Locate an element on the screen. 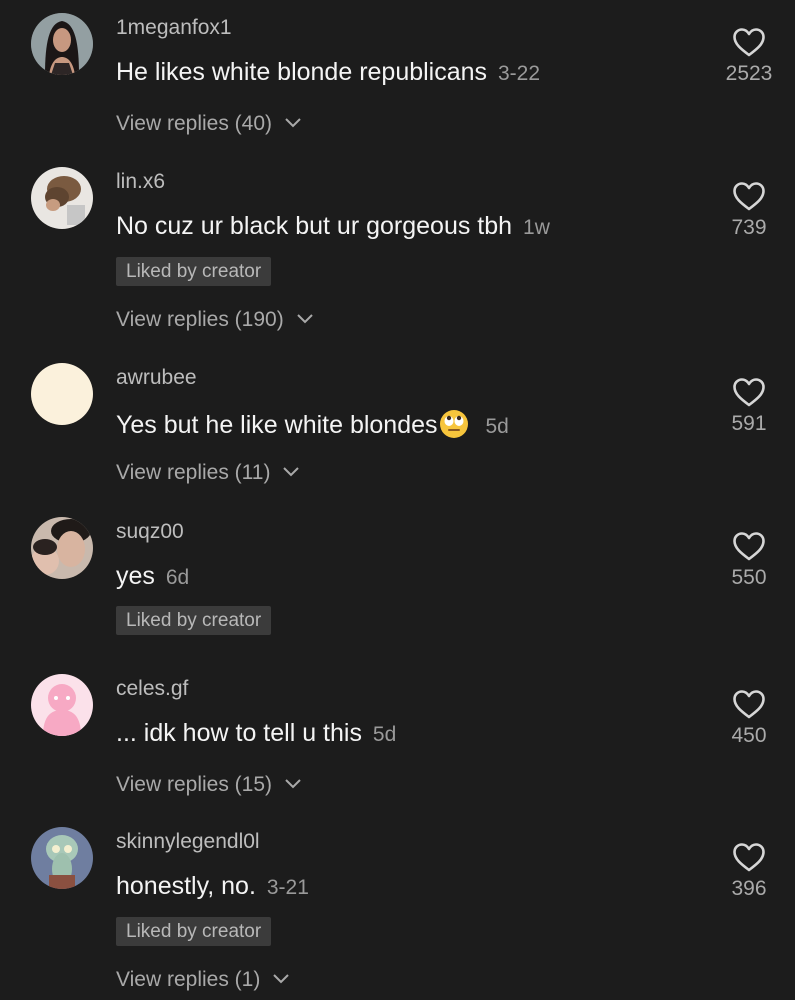 The width and height of the screenshot is (795, 1000). view-replies-button: View replies (15) is located at coordinates (209, 785).